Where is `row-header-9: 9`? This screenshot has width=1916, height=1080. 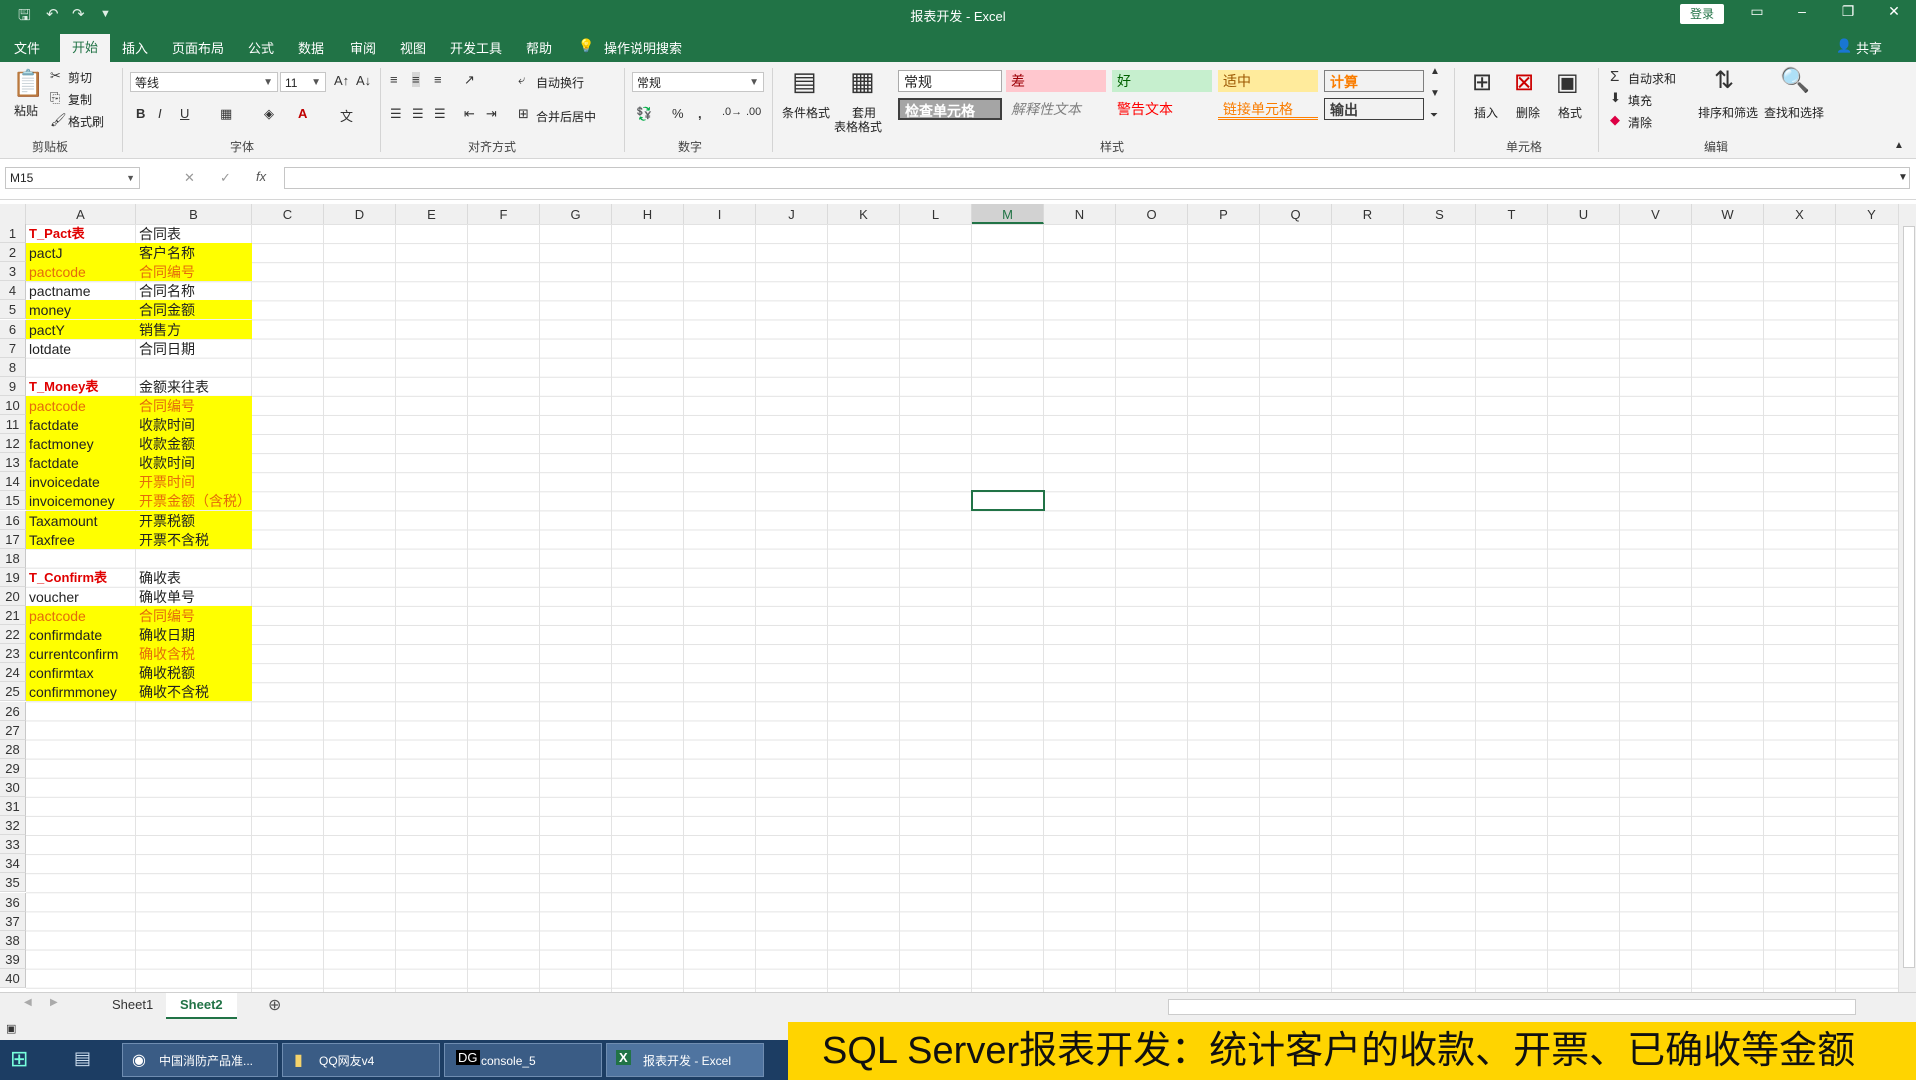
row-header-9: 9 is located at coordinates (13, 386).